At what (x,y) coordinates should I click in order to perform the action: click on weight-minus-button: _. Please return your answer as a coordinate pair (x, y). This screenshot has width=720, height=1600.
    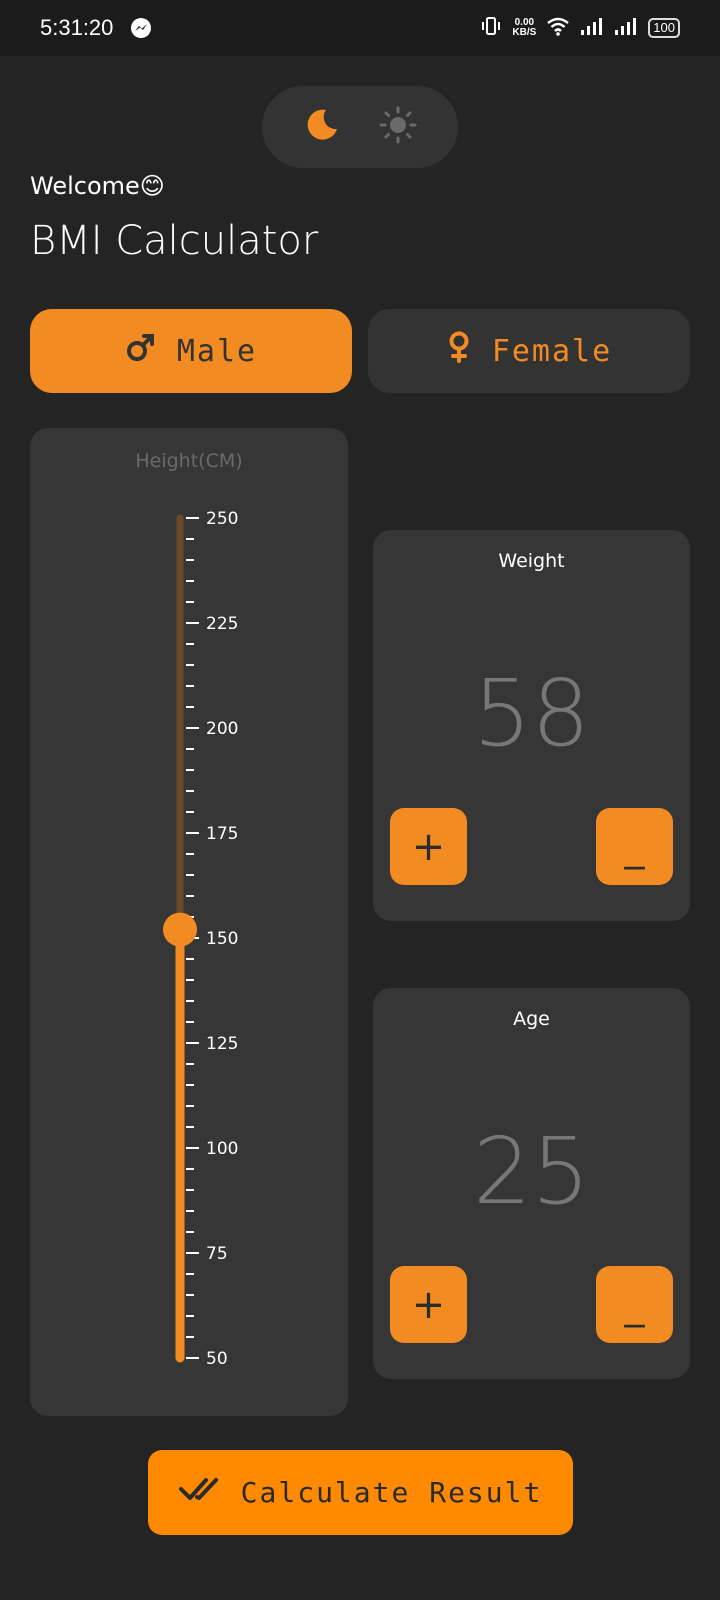
    Looking at the image, I should click on (634, 846).